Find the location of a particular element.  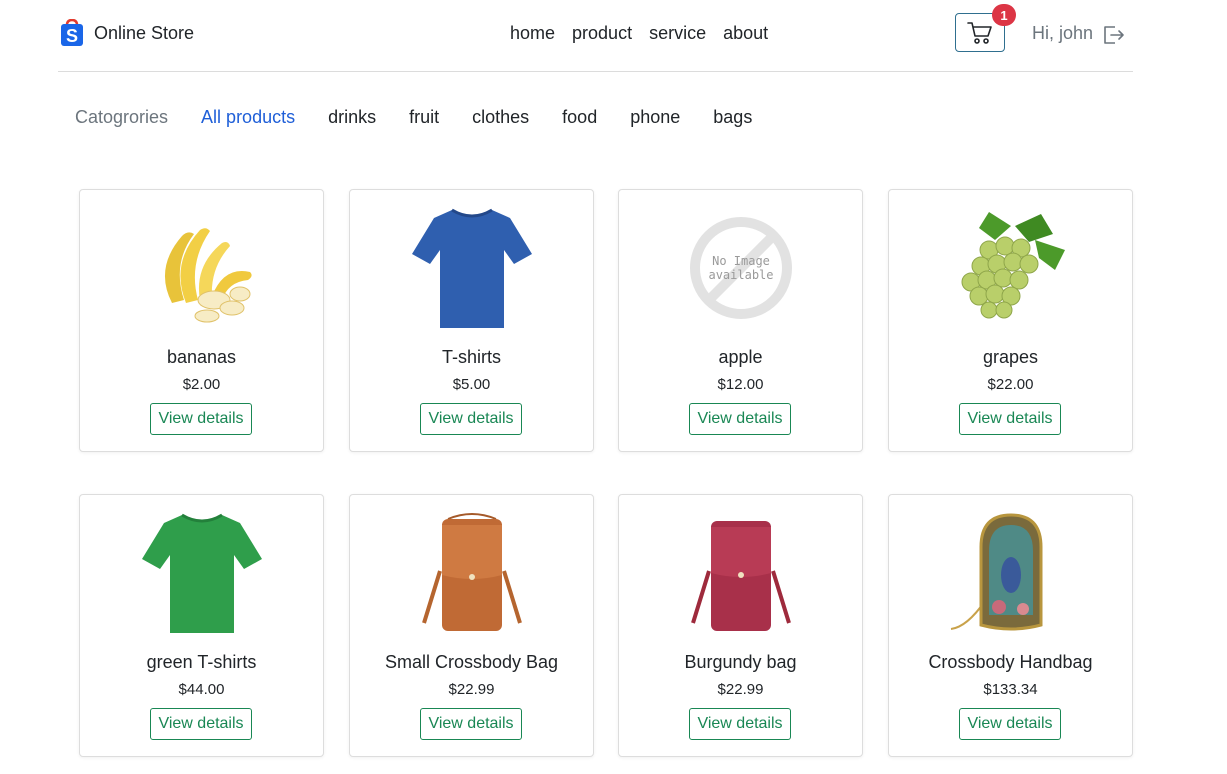

product-image: No Image available is located at coordinates (740, 268).